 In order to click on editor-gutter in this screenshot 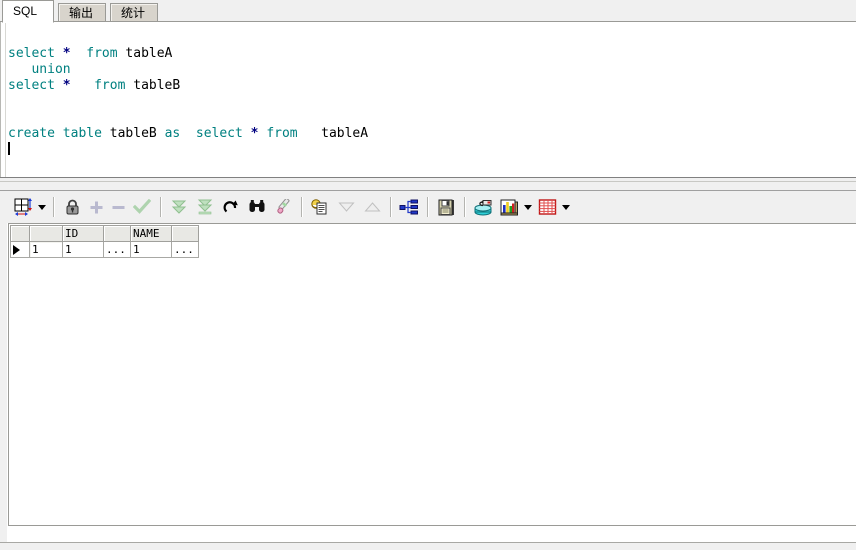, I will do `click(3, 99)`.